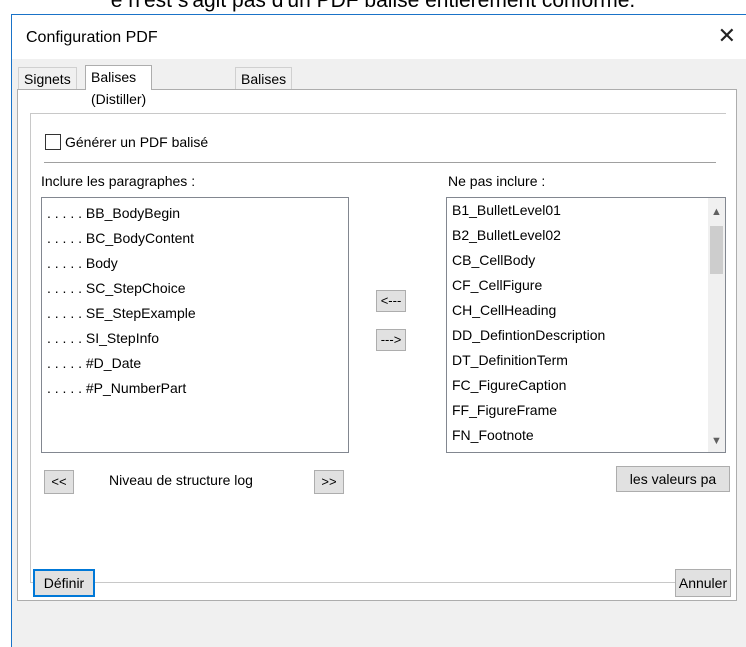 The image size is (746, 647). Describe the element at coordinates (391, 340) in the screenshot. I see `move-right-button: --->` at that location.